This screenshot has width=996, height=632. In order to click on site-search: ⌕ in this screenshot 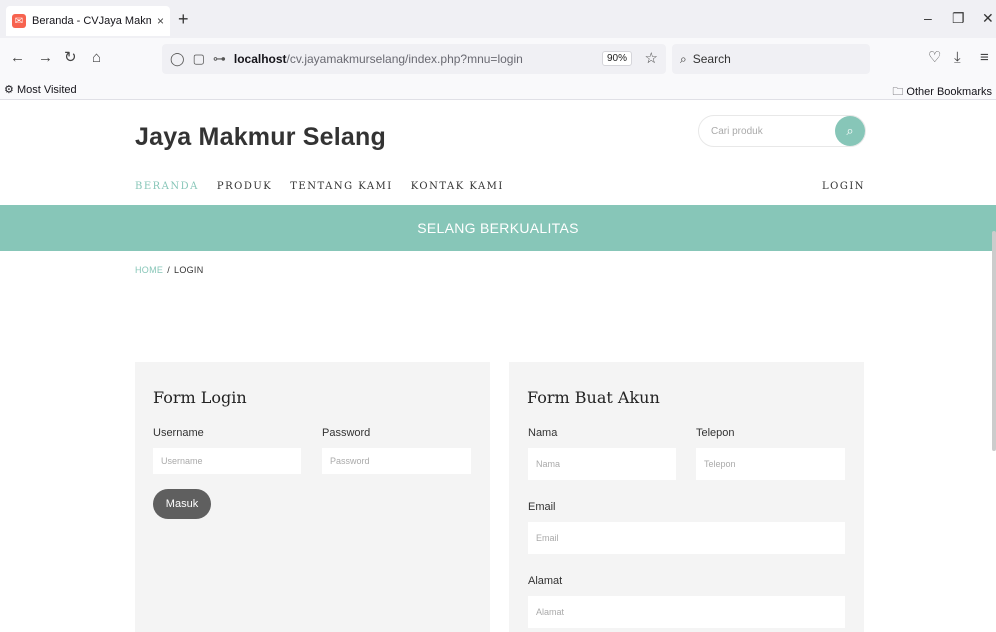, I will do `click(782, 131)`.